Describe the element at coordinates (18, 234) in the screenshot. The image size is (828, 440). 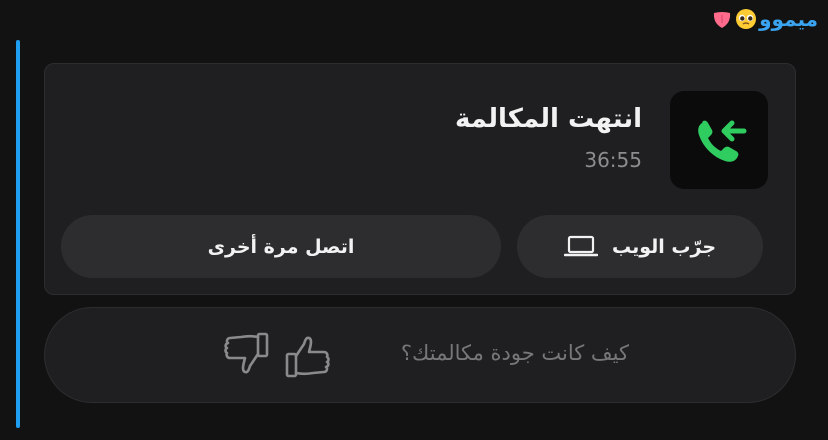
I see `quote-bar` at that location.